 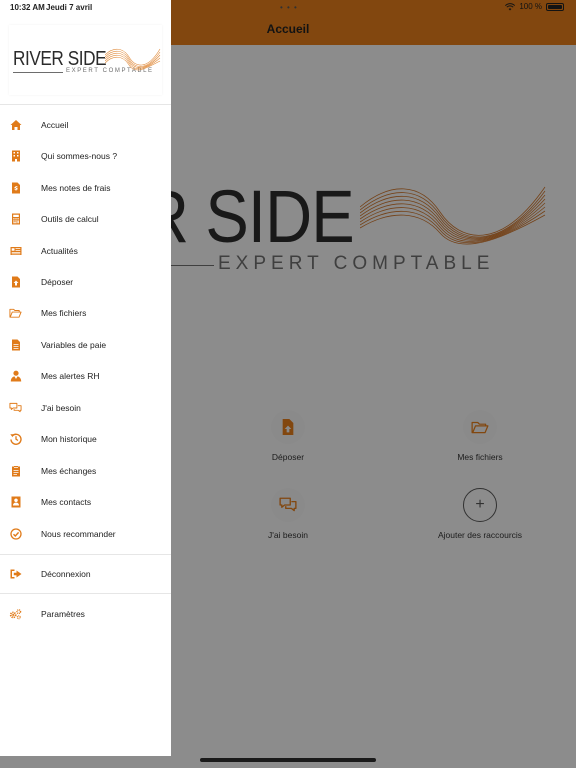 What do you see at coordinates (55, 125) in the screenshot?
I see `menu-item-label: Accueil` at bounding box center [55, 125].